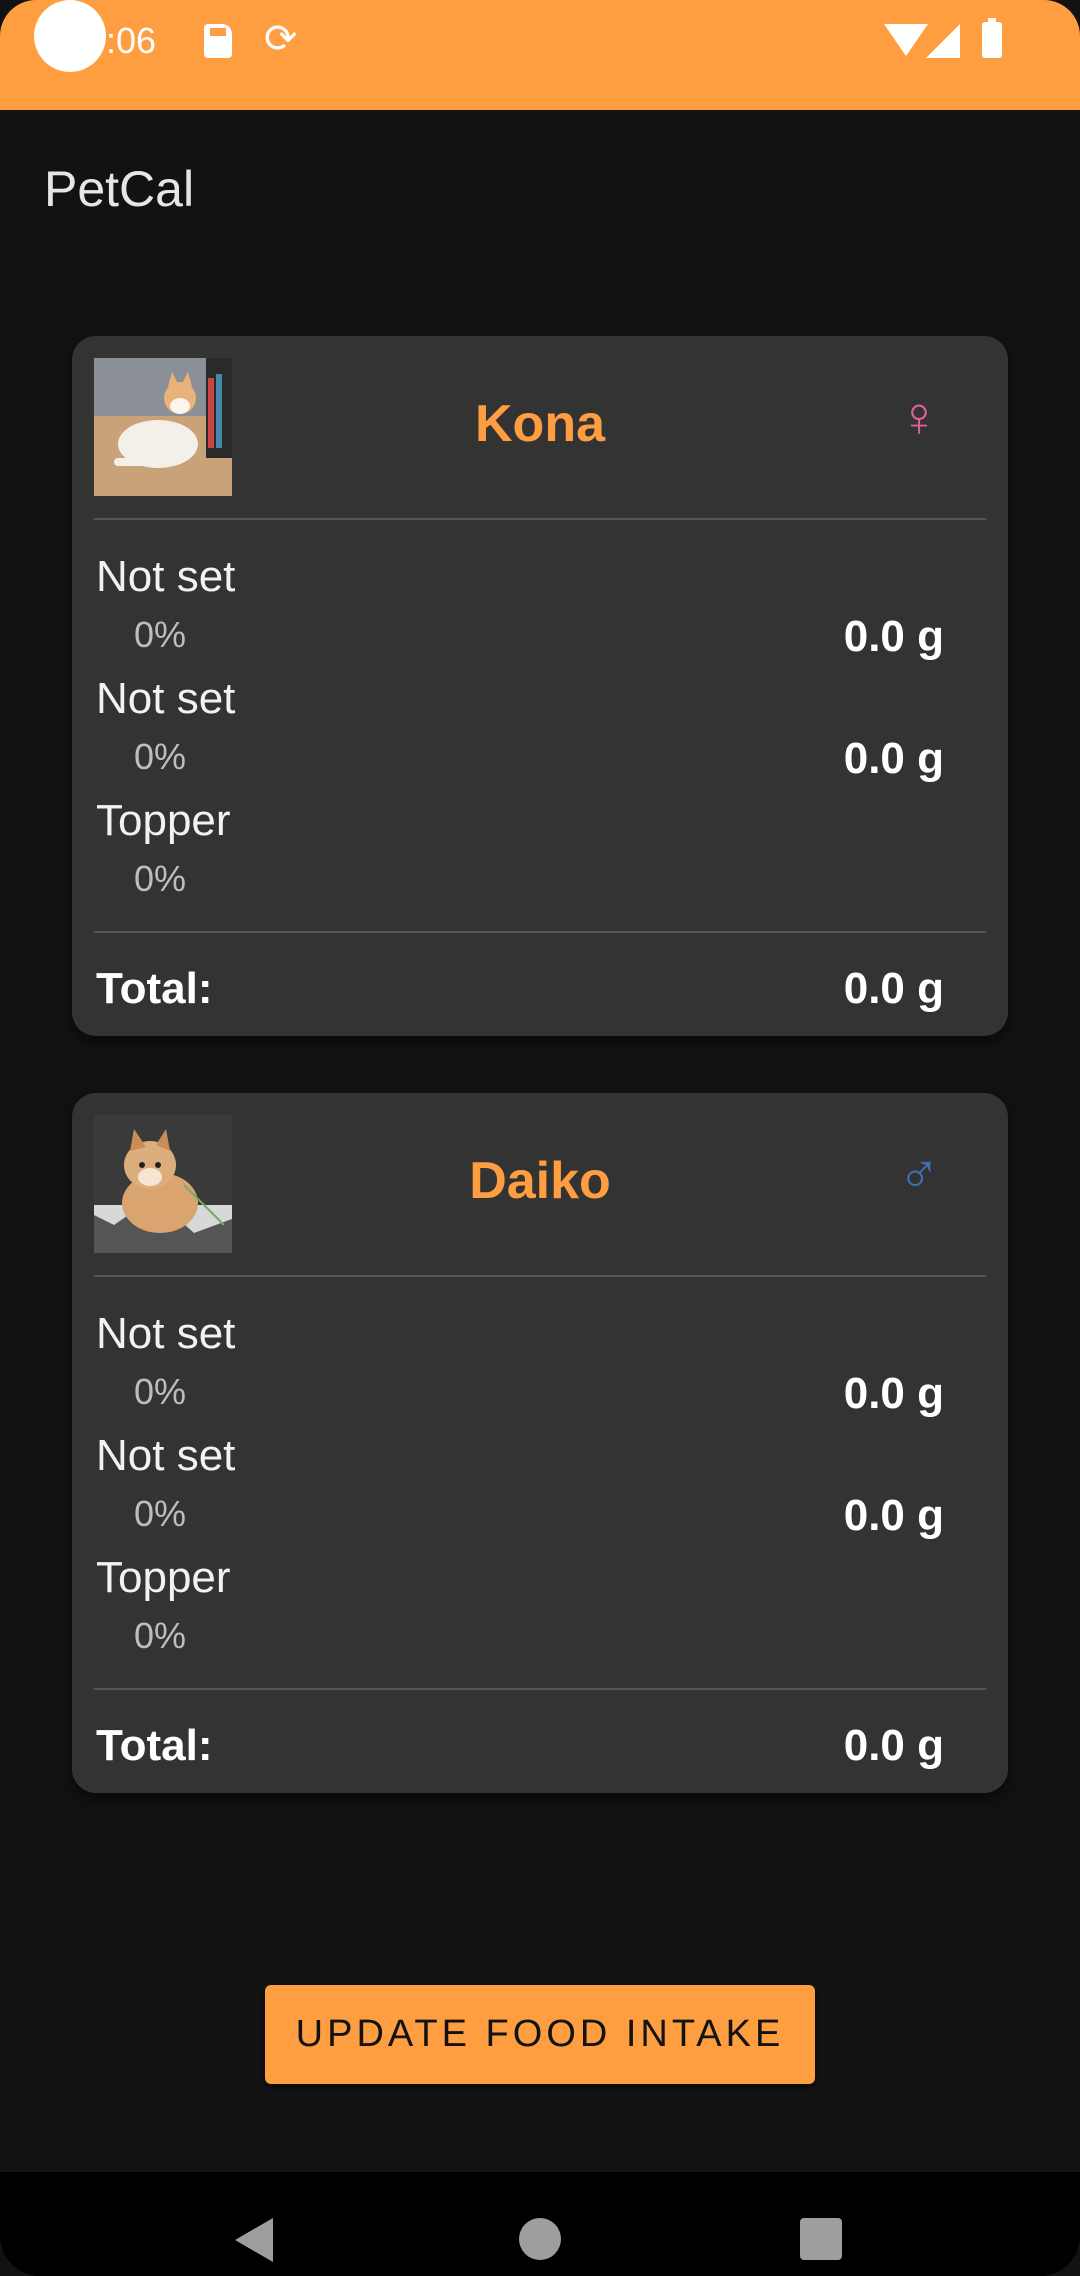  I want to click on nav-home-icon, so click(540, 2239).